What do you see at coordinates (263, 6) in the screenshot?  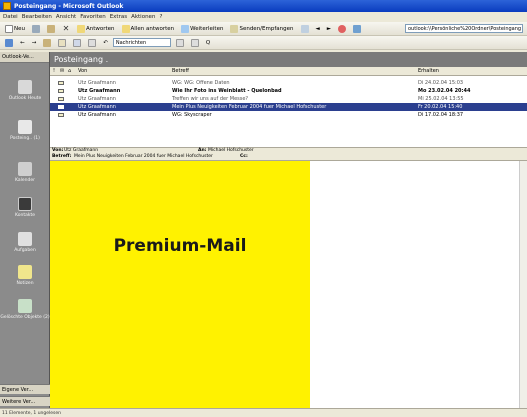 I see `title-bar: Posteingang - Microsoft Outlook` at bounding box center [263, 6].